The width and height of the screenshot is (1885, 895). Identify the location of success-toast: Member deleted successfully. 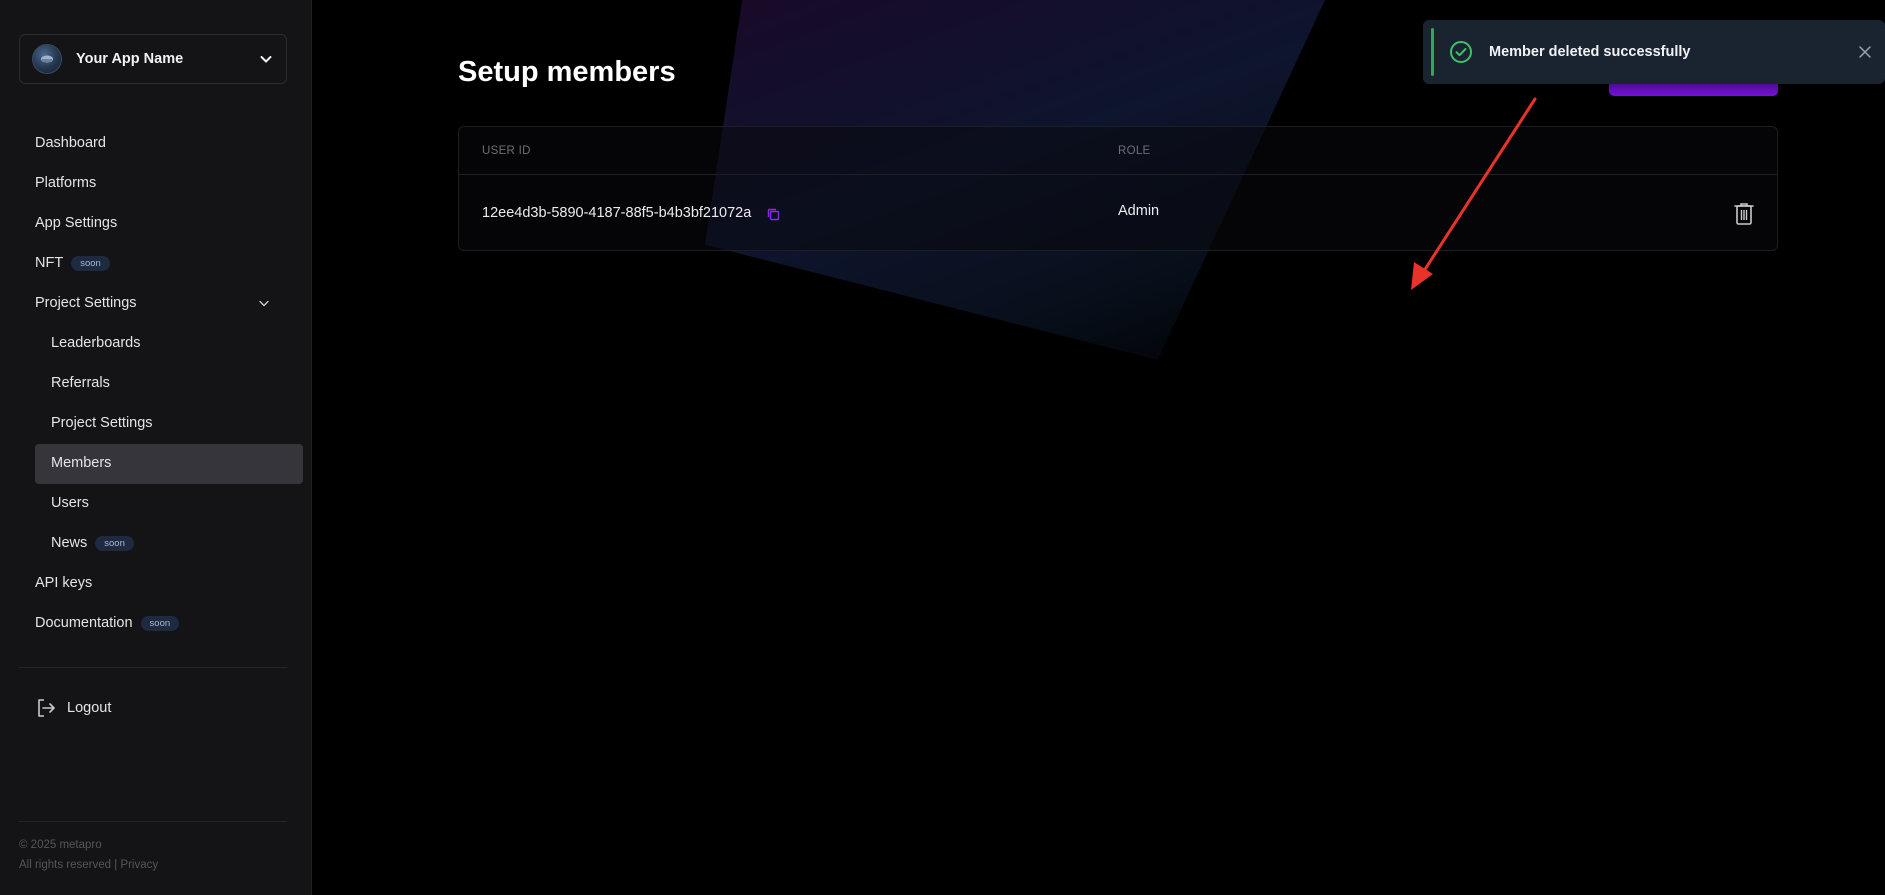
(1654, 52).